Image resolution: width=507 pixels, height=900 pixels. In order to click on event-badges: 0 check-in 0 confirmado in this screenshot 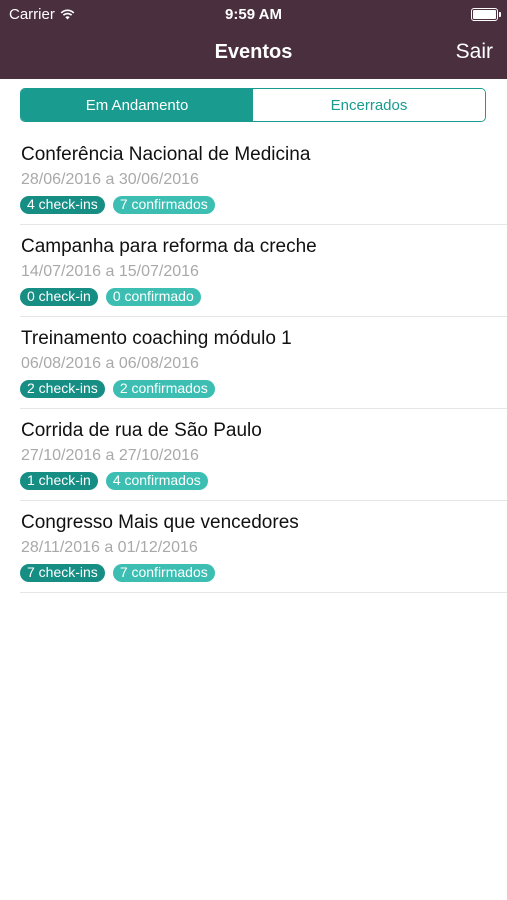, I will do `click(110, 297)`.